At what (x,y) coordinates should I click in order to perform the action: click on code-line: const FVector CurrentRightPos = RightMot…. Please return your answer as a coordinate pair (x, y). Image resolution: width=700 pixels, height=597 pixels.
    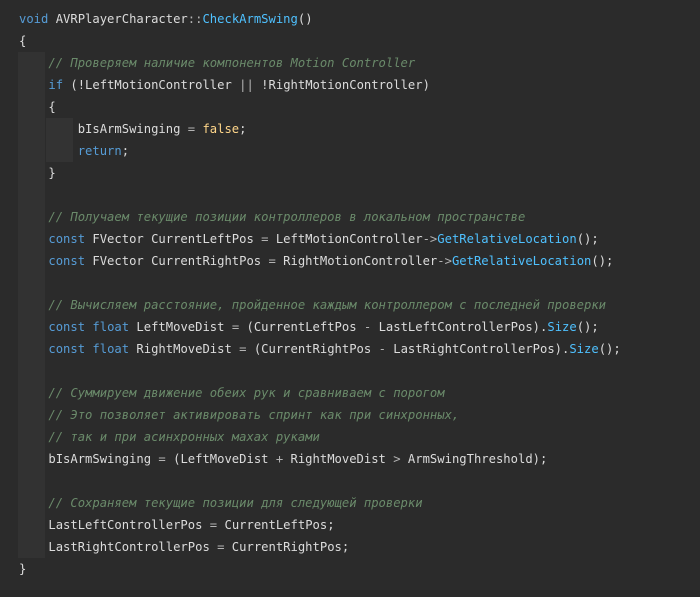
    Looking at the image, I should click on (350, 261).